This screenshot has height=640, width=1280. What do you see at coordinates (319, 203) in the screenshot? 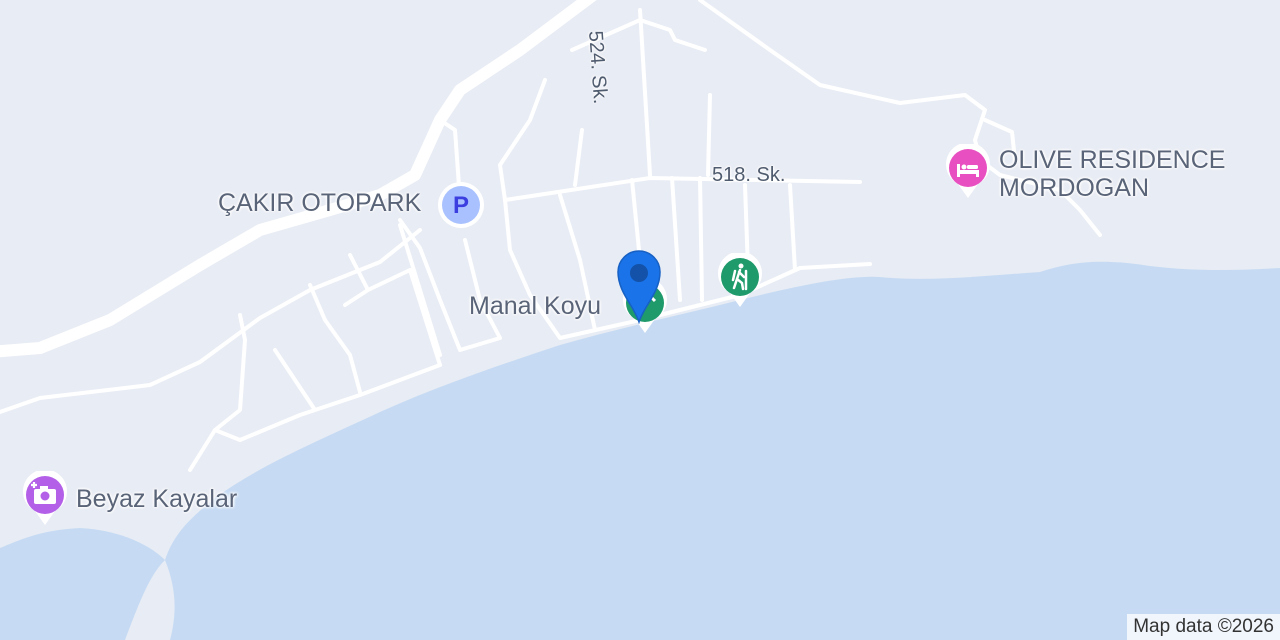
I see `poi-label-cakir-otopark: ÇAKIR OTOPARK` at bounding box center [319, 203].